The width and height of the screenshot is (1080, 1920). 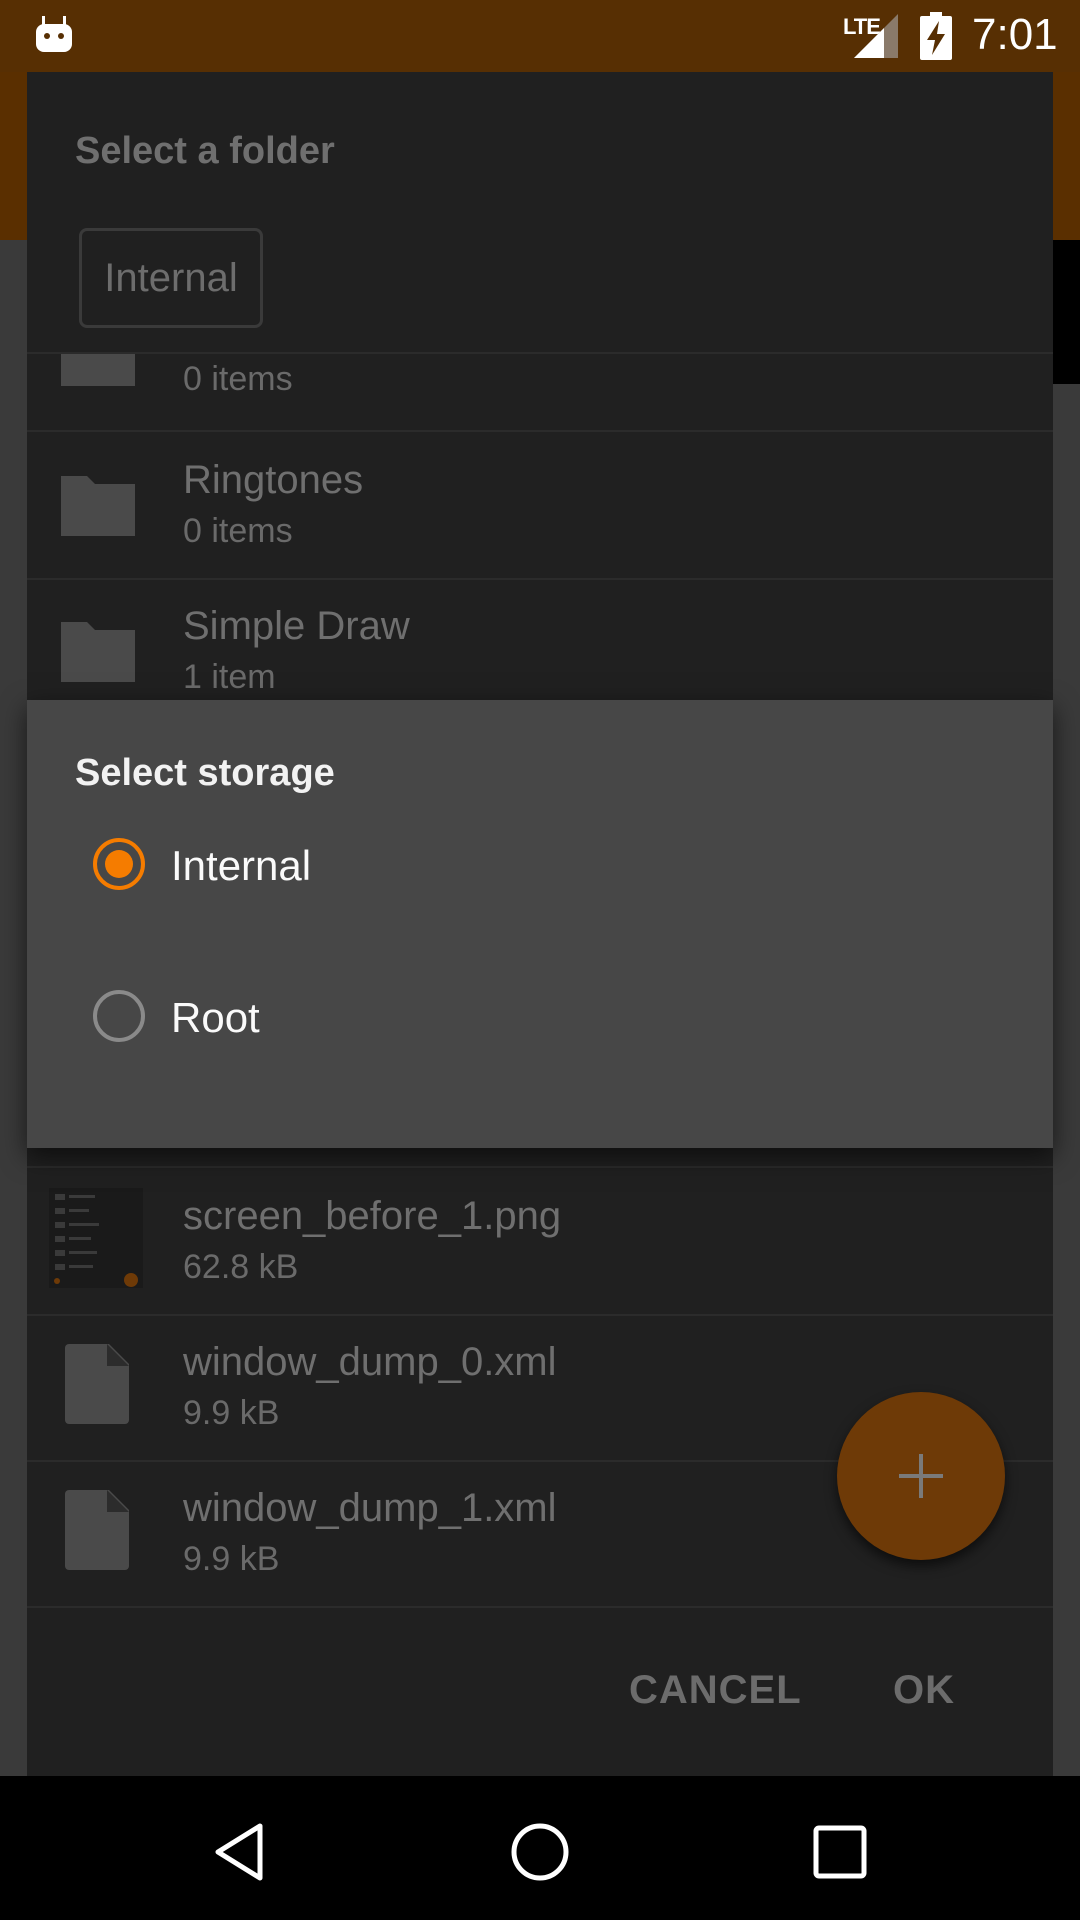 What do you see at coordinates (241, 1267) in the screenshot?
I see `item-meta: 62.8 kB` at bounding box center [241, 1267].